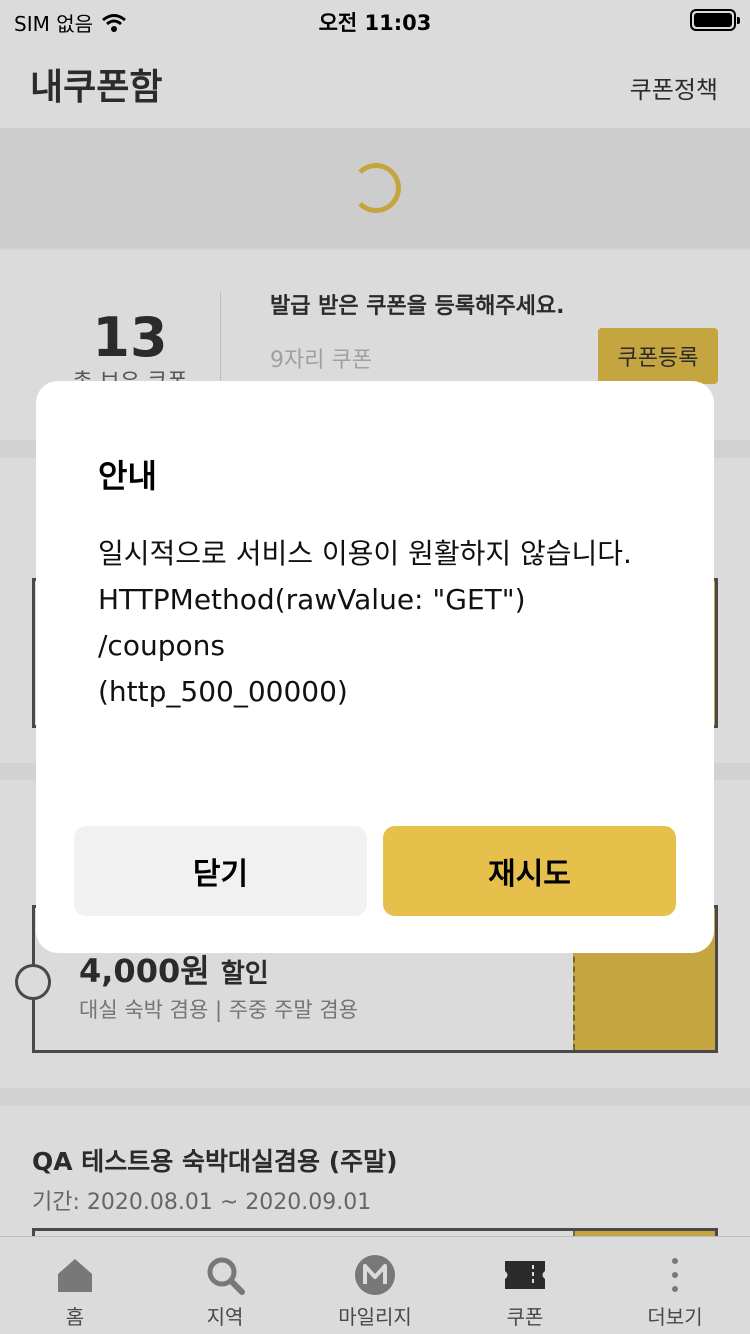 Image resolution: width=750 pixels, height=1334 pixels. What do you see at coordinates (529, 871) in the screenshot?
I see `retry-button: 재시도` at bounding box center [529, 871].